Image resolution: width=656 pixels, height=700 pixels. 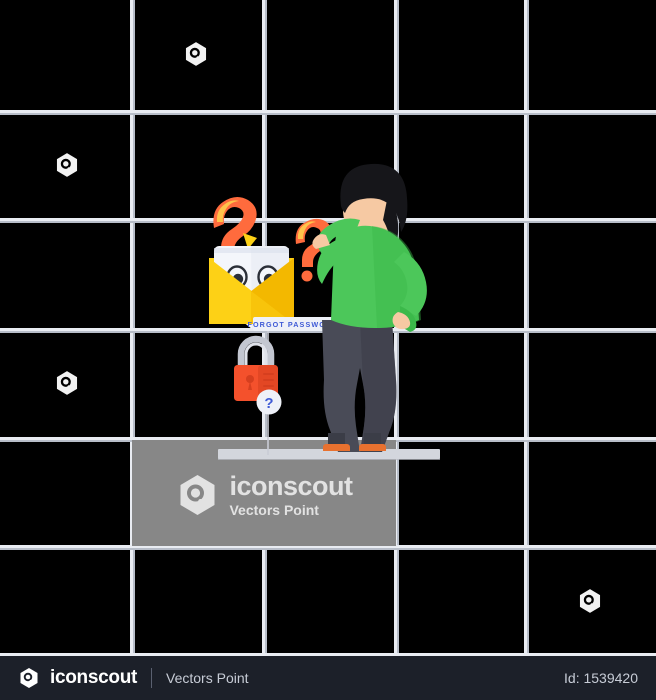 What do you see at coordinates (94, 677) in the screenshot?
I see `footer-brand: iconscout` at bounding box center [94, 677].